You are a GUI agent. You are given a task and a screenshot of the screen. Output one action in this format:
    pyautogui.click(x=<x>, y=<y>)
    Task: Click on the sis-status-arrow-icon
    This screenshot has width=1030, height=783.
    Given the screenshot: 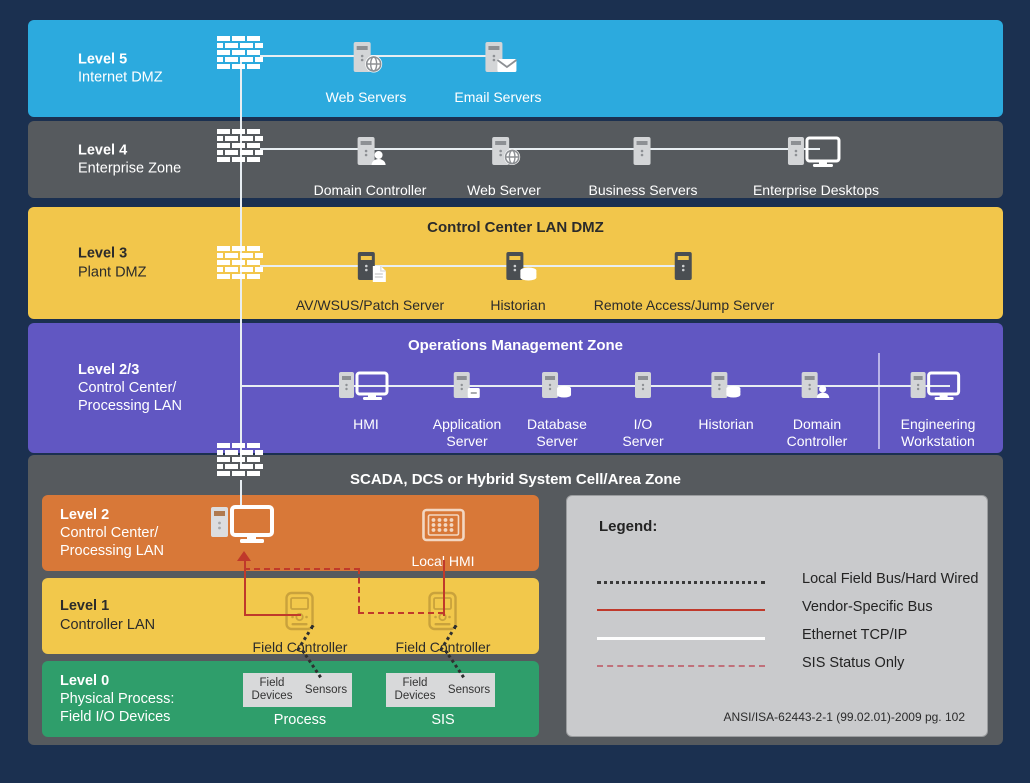 What is the action you would take?
    pyautogui.click(x=244, y=556)
    